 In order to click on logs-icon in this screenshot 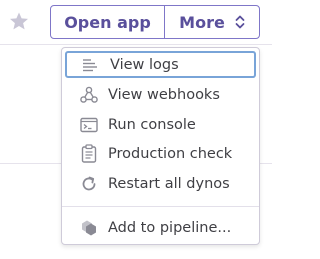, I will do `click(91, 65)`.